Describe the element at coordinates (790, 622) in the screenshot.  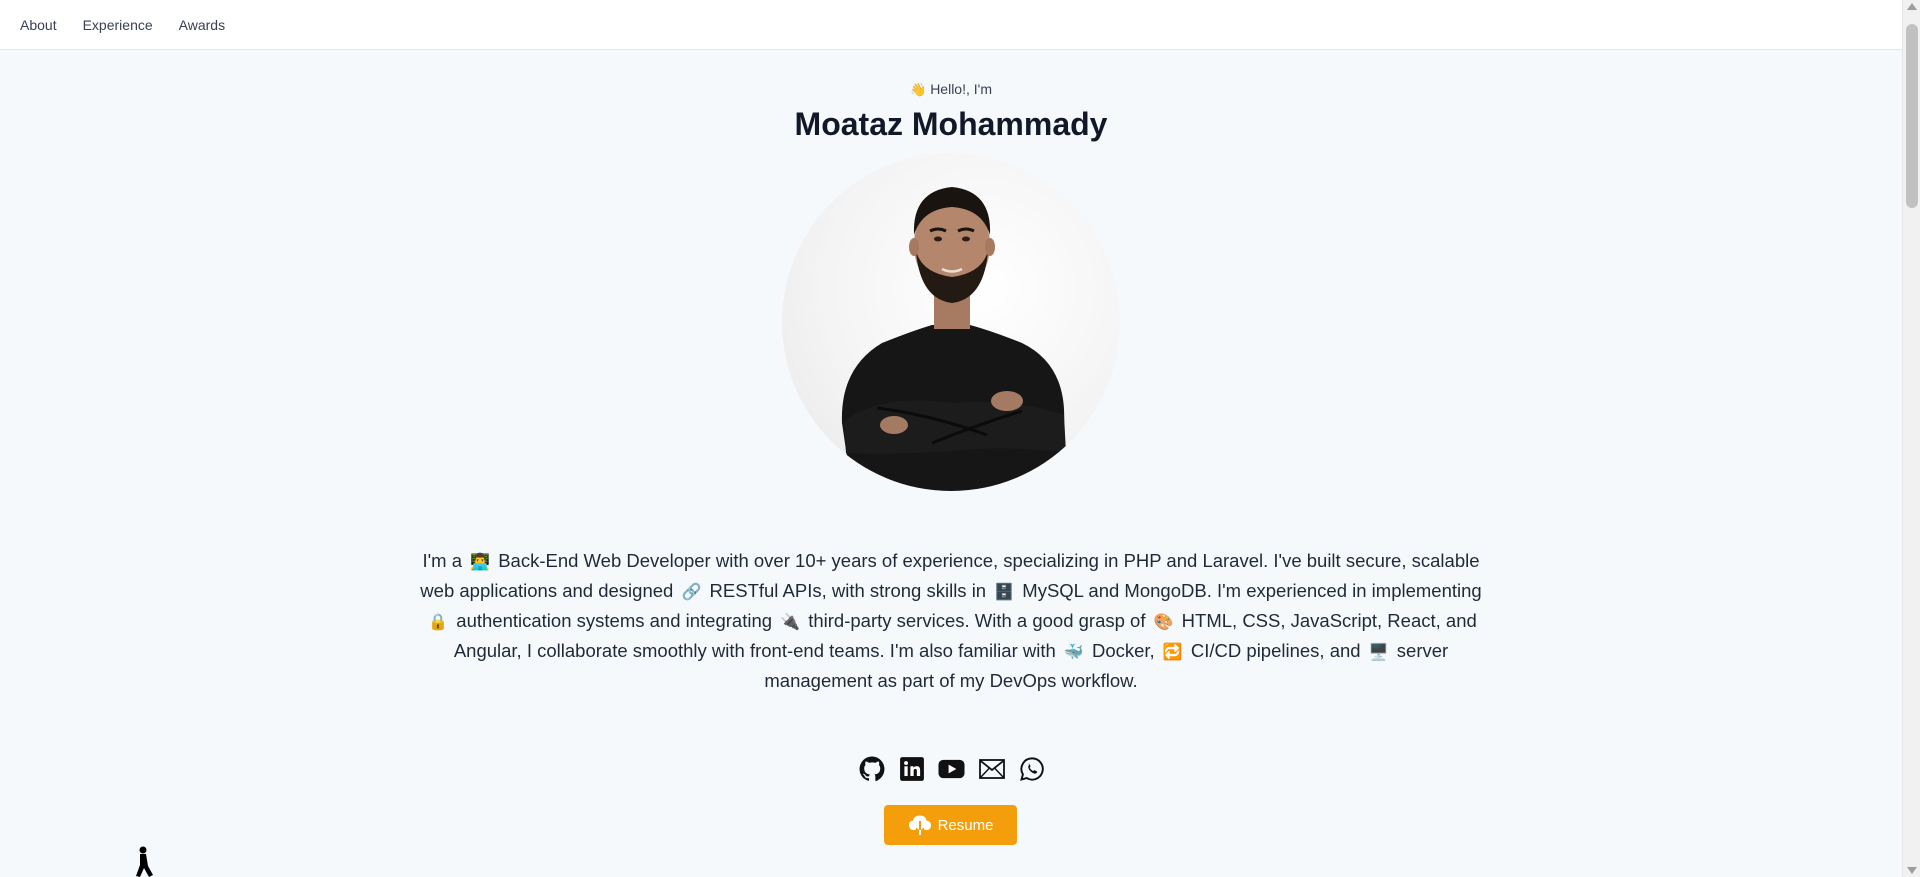
I see `plug-emoji-icon: 🔌` at that location.